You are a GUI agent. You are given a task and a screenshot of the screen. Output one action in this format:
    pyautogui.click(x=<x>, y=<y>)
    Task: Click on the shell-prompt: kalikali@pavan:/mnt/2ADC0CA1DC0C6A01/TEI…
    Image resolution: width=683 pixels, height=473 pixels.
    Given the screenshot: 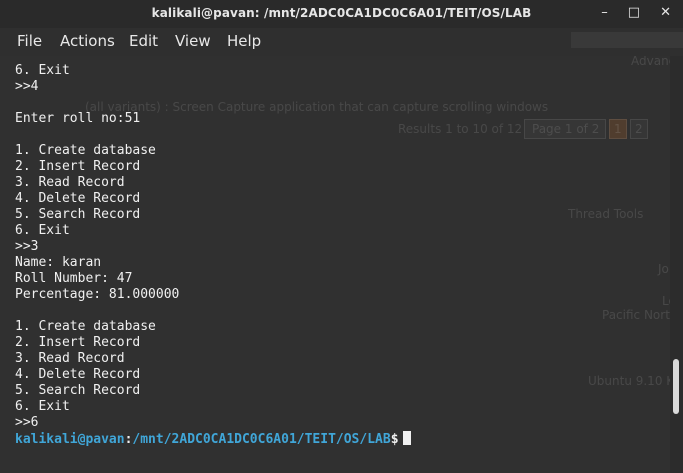 What is the action you would take?
    pyautogui.click(x=213, y=439)
    